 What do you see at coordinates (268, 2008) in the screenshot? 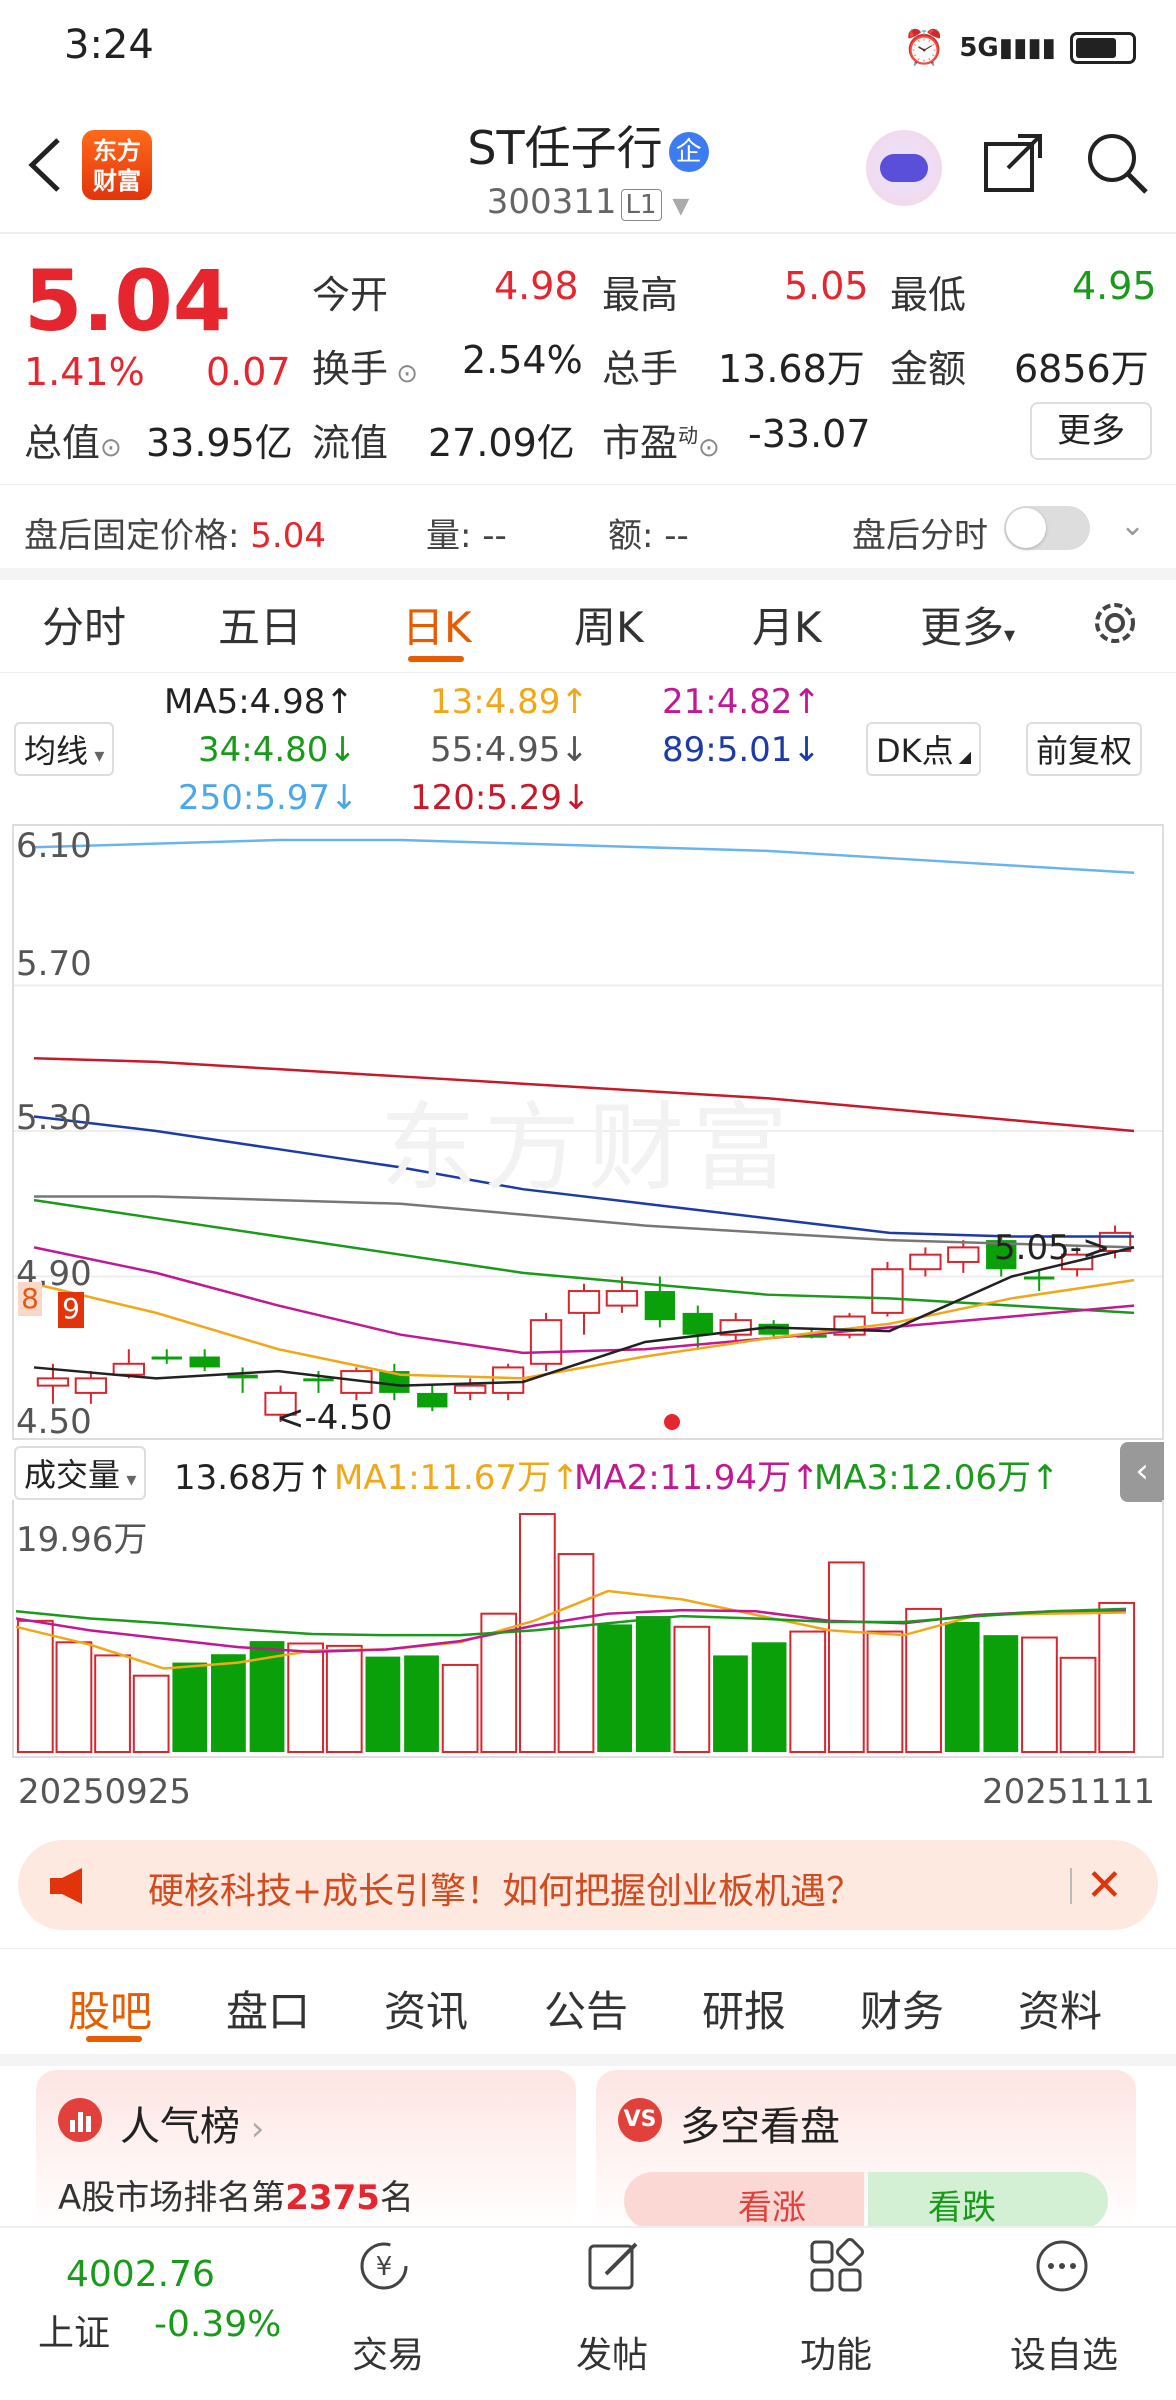
I see `tab-orderbook: 盘口` at bounding box center [268, 2008].